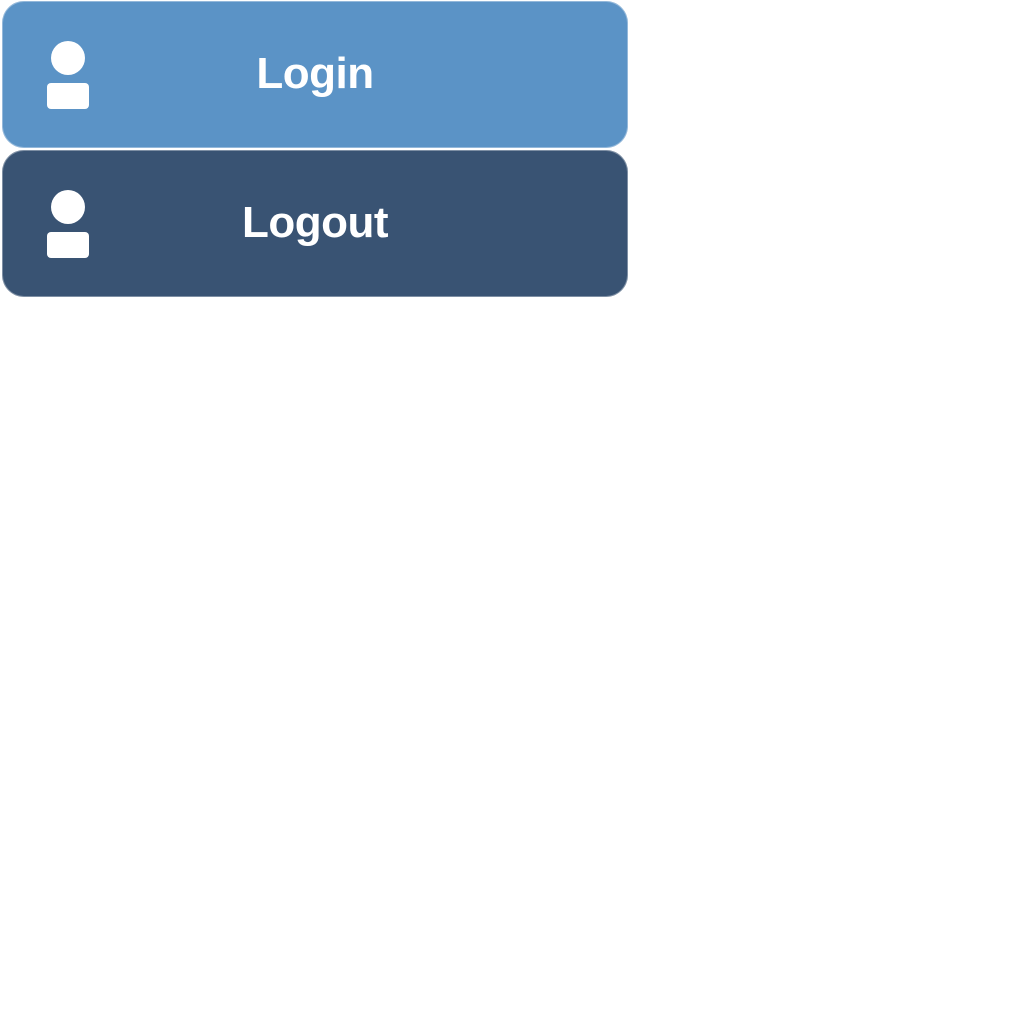  I want to click on login-button: Login, so click(315, 74).